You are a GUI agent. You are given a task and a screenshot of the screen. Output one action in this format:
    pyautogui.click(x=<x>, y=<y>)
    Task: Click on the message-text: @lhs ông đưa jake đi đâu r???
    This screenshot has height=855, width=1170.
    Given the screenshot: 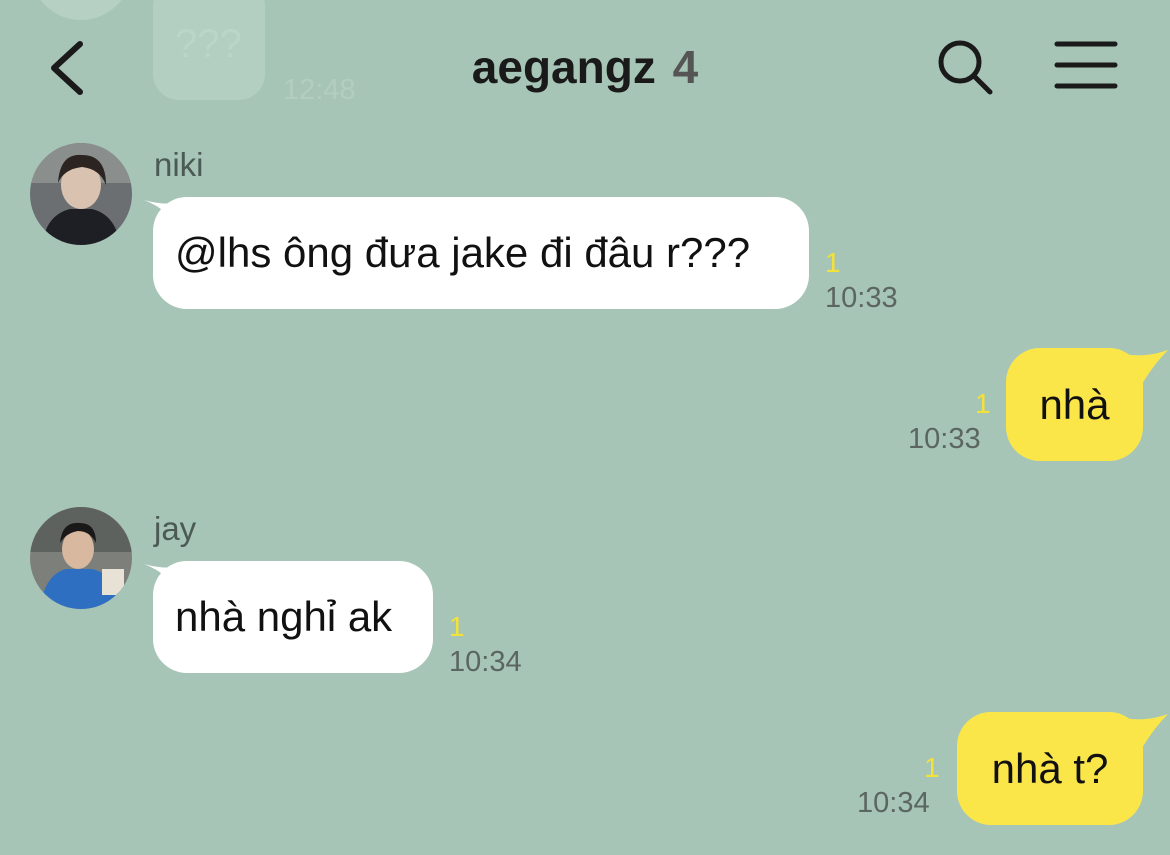 What is the action you would take?
    pyautogui.click(x=463, y=252)
    